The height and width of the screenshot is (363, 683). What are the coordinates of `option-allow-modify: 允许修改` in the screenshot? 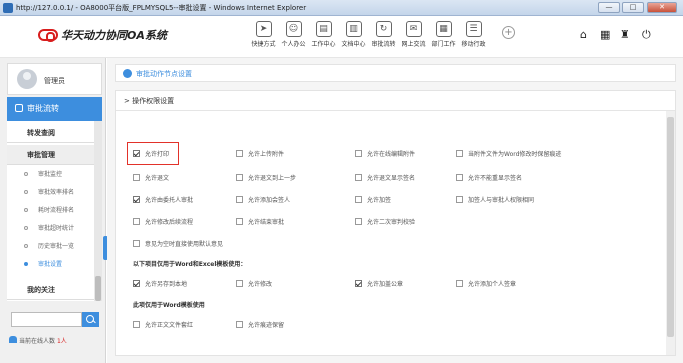 It's located at (254, 283).